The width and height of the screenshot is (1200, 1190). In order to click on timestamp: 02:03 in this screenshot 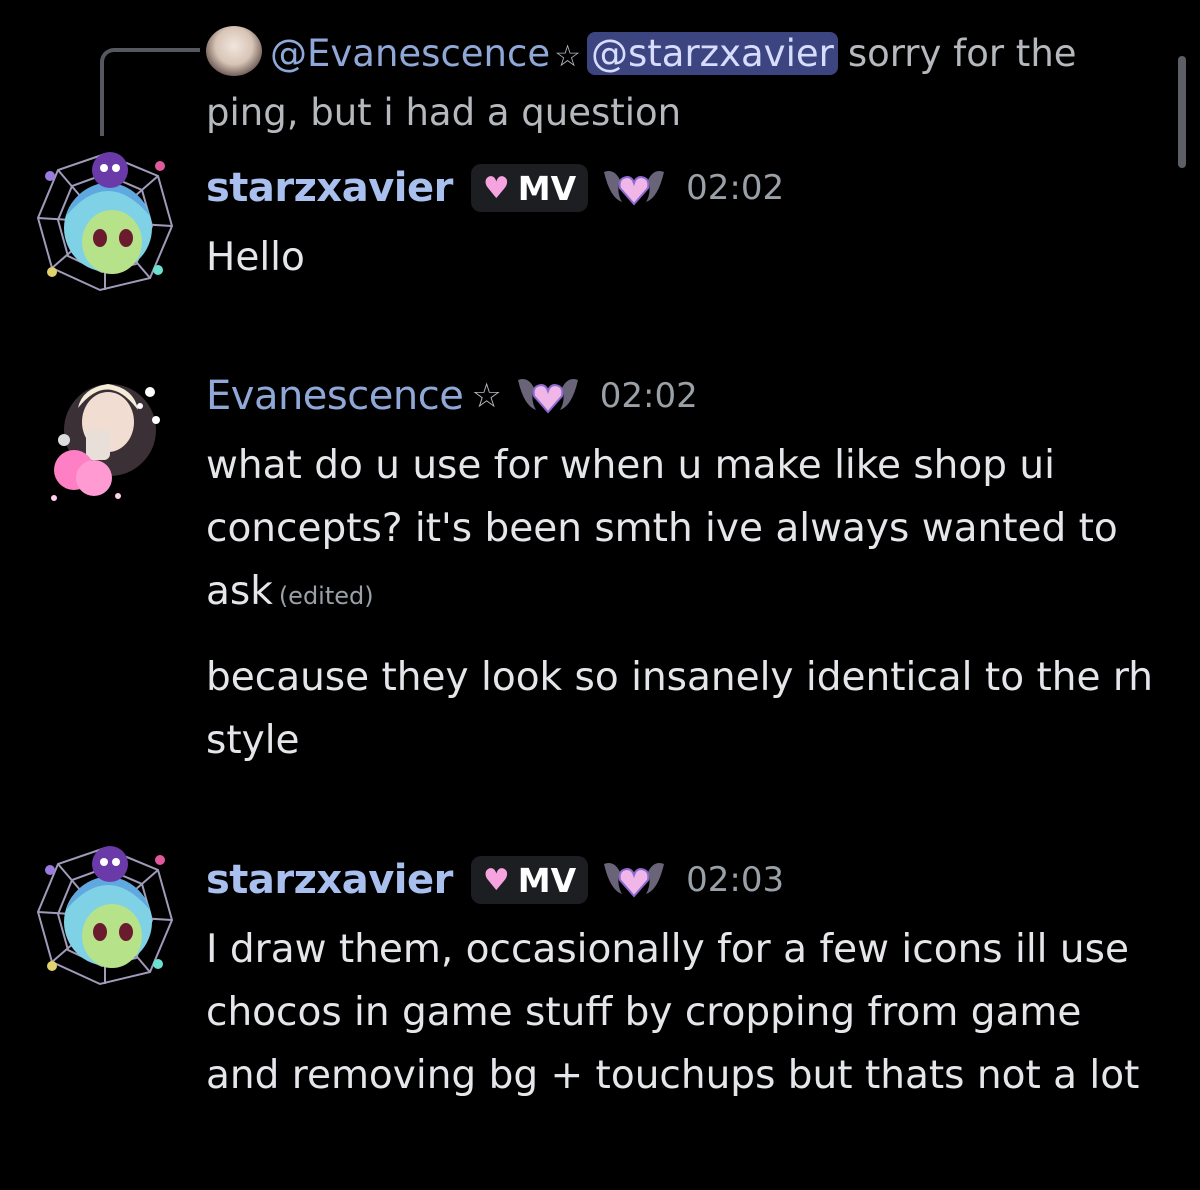, I will do `click(735, 880)`.